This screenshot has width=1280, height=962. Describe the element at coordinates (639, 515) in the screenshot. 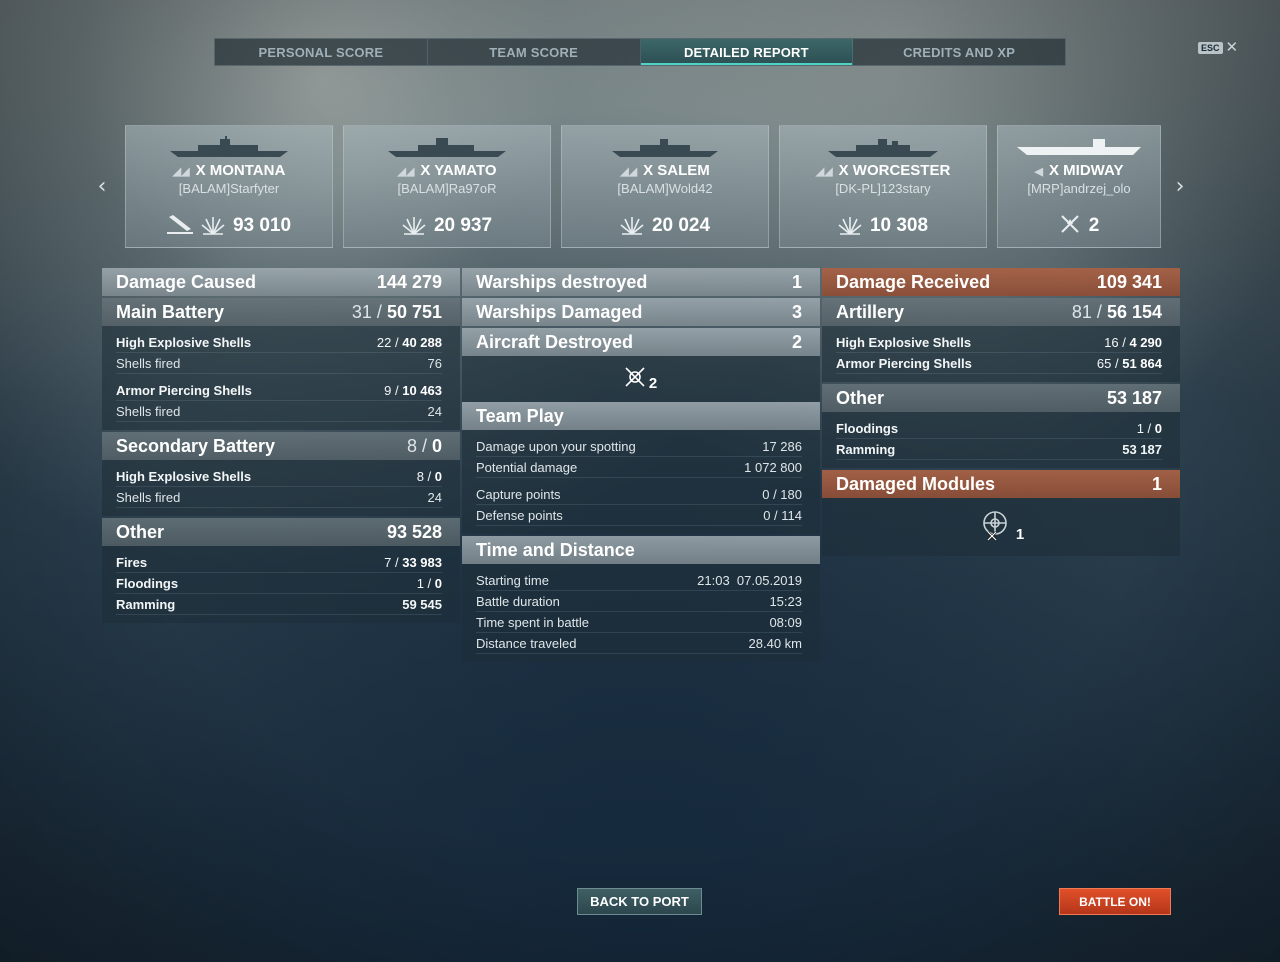

I see `defense-points-row: Defense points 0 / 114` at that location.